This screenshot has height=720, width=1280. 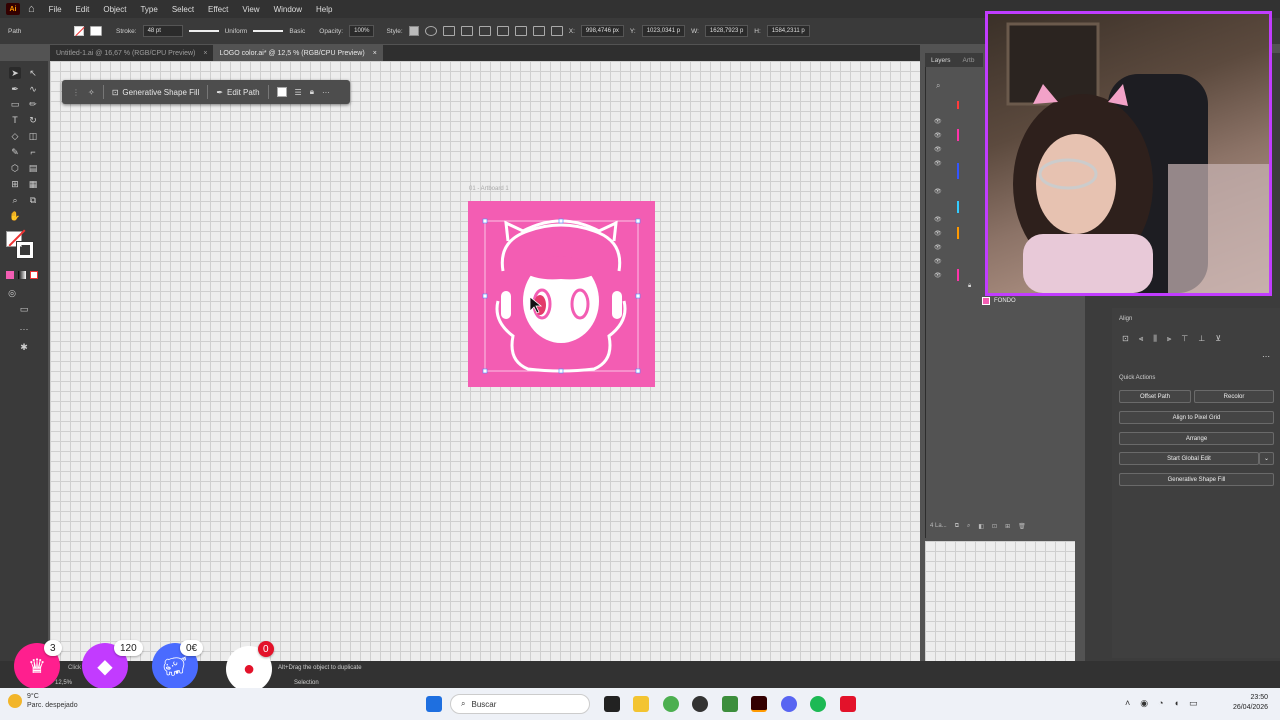 What do you see at coordinates (148, 9) in the screenshot?
I see `menu-type: Type` at bounding box center [148, 9].